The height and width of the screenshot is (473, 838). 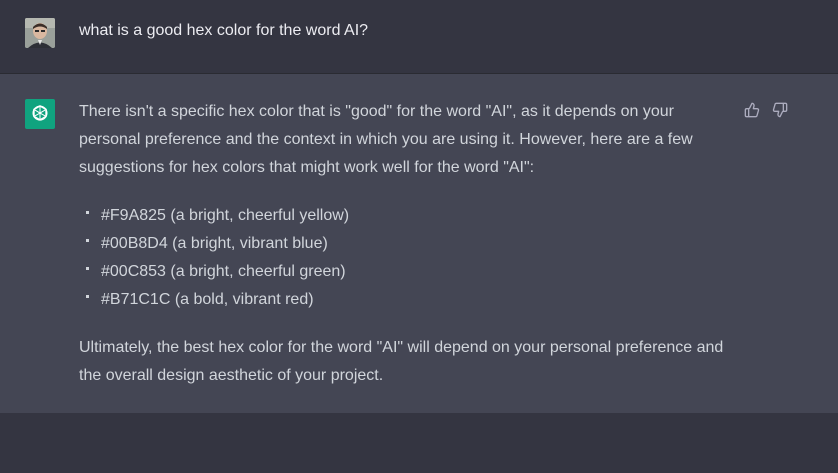 I want to click on assistant-avatar, so click(x=40, y=114).